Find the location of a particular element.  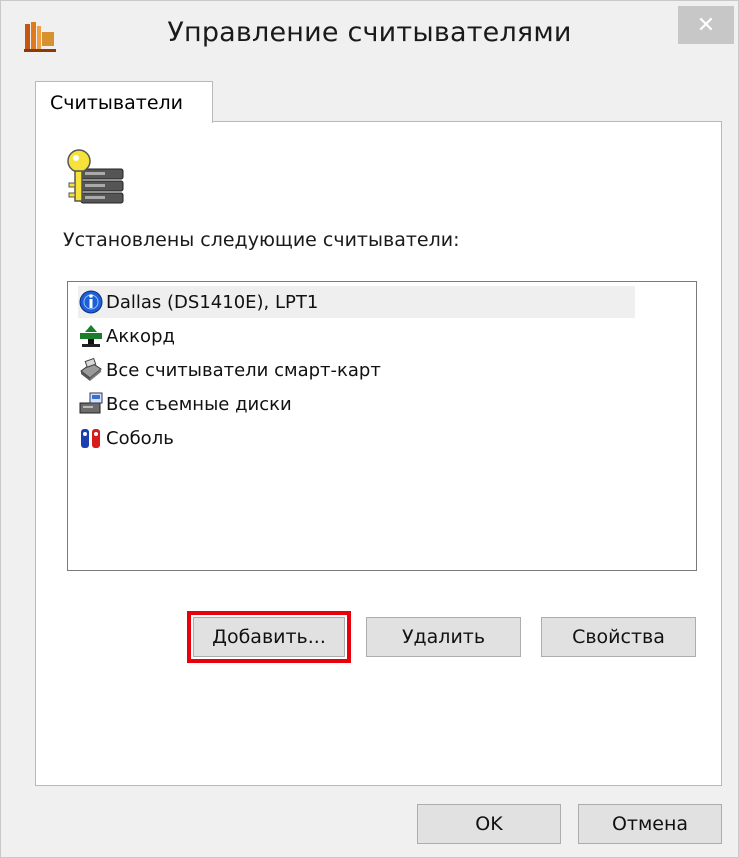

network-device-icon is located at coordinates (91, 336).